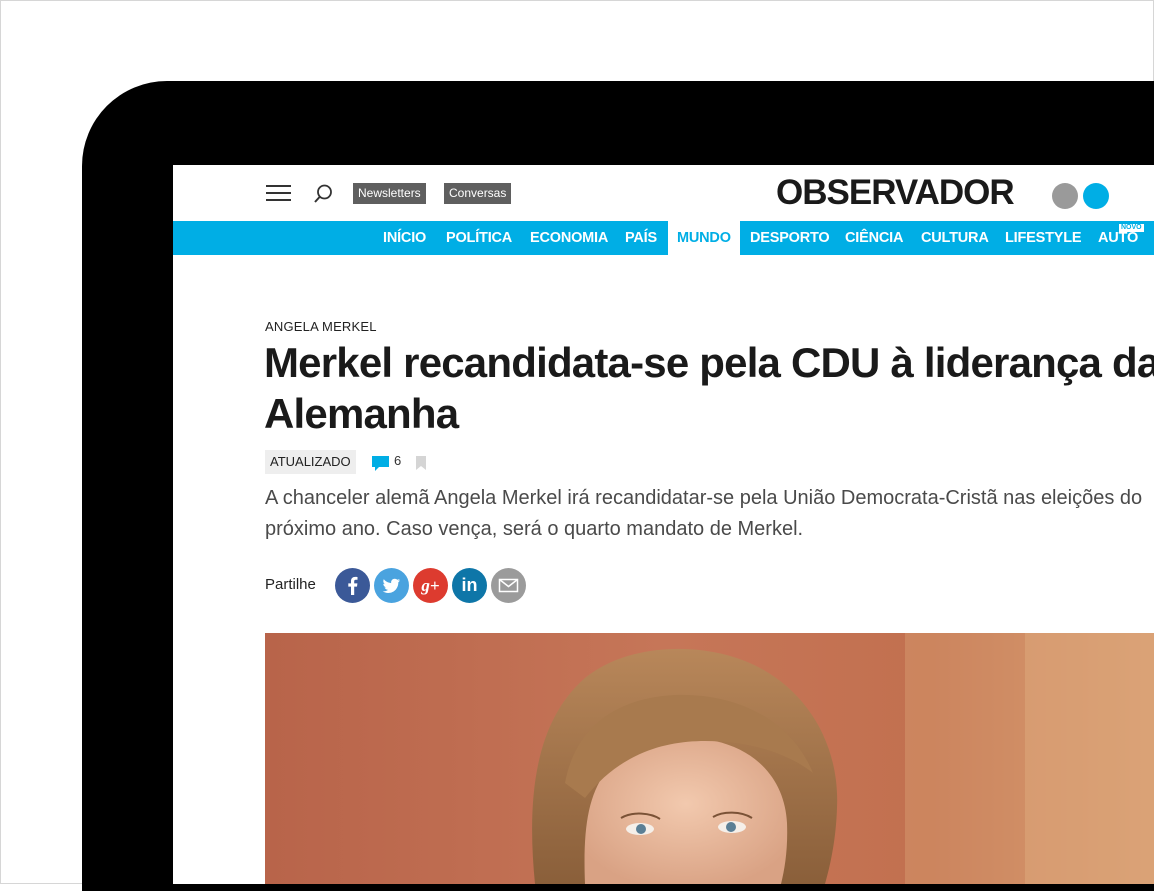 This screenshot has width=1154, height=891. I want to click on twitter-share-button, so click(391, 585).